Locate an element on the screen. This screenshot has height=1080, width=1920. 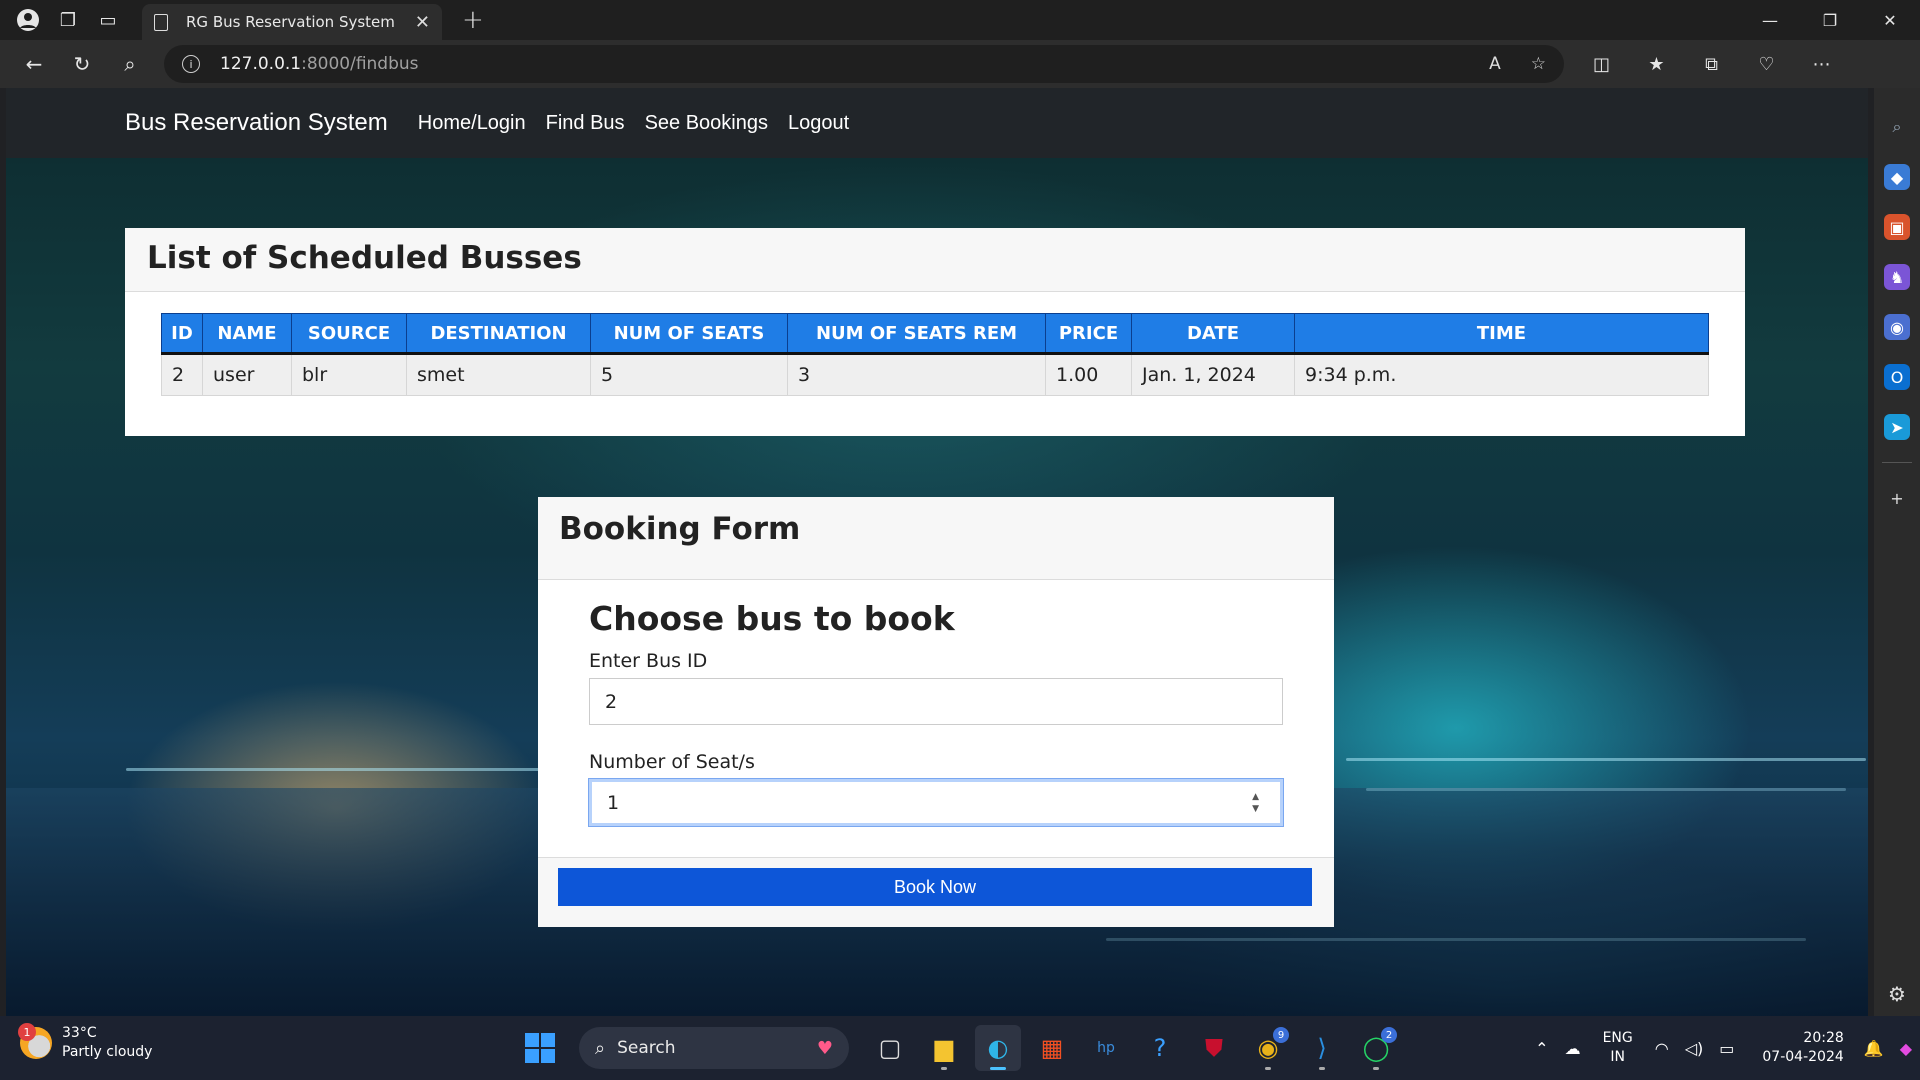
book-now-button: Book Now is located at coordinates (935, 887).